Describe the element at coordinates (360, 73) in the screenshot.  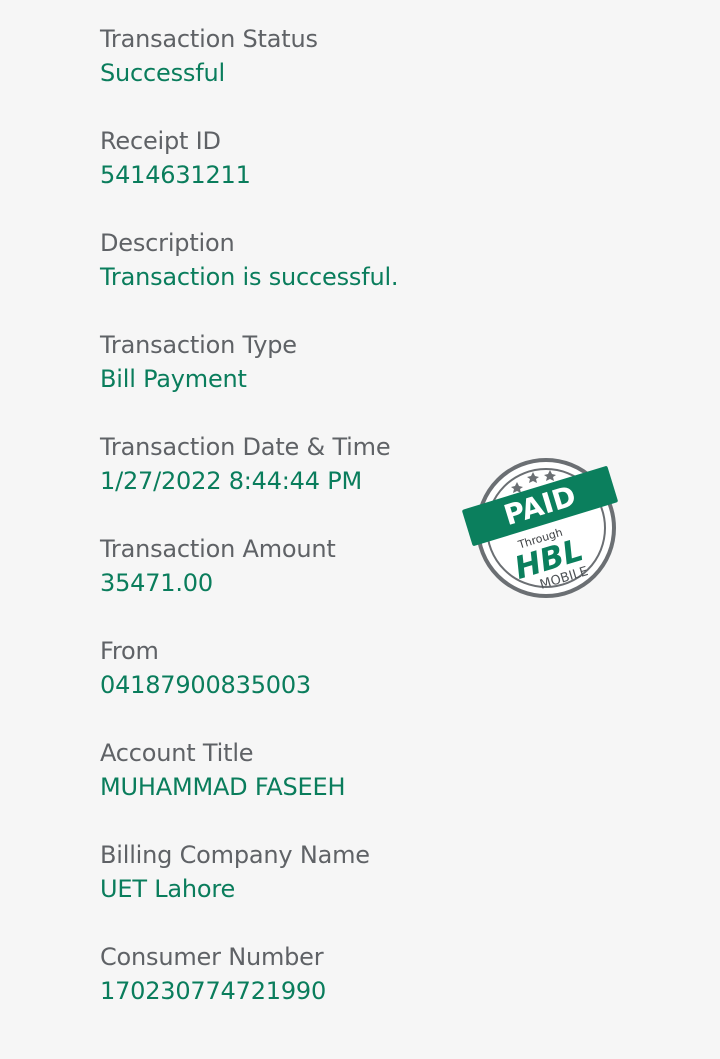
I see `transaction-status-field: Transaction Status Successful` at that location.